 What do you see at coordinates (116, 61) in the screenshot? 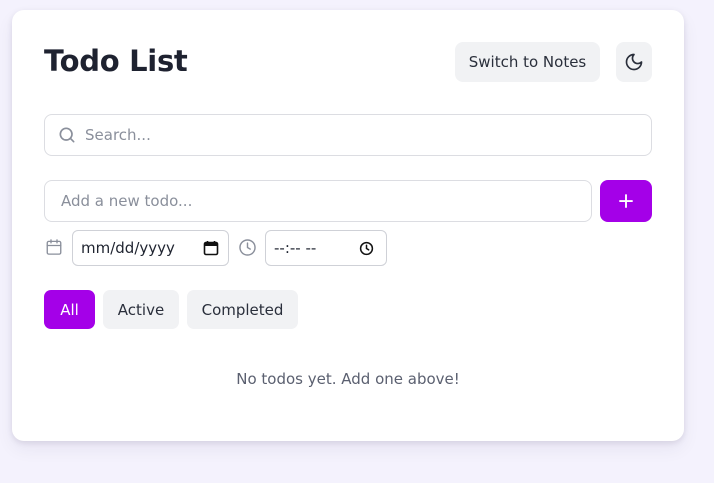
I see `page-title: Todo List` at bounding box center [116, 61].